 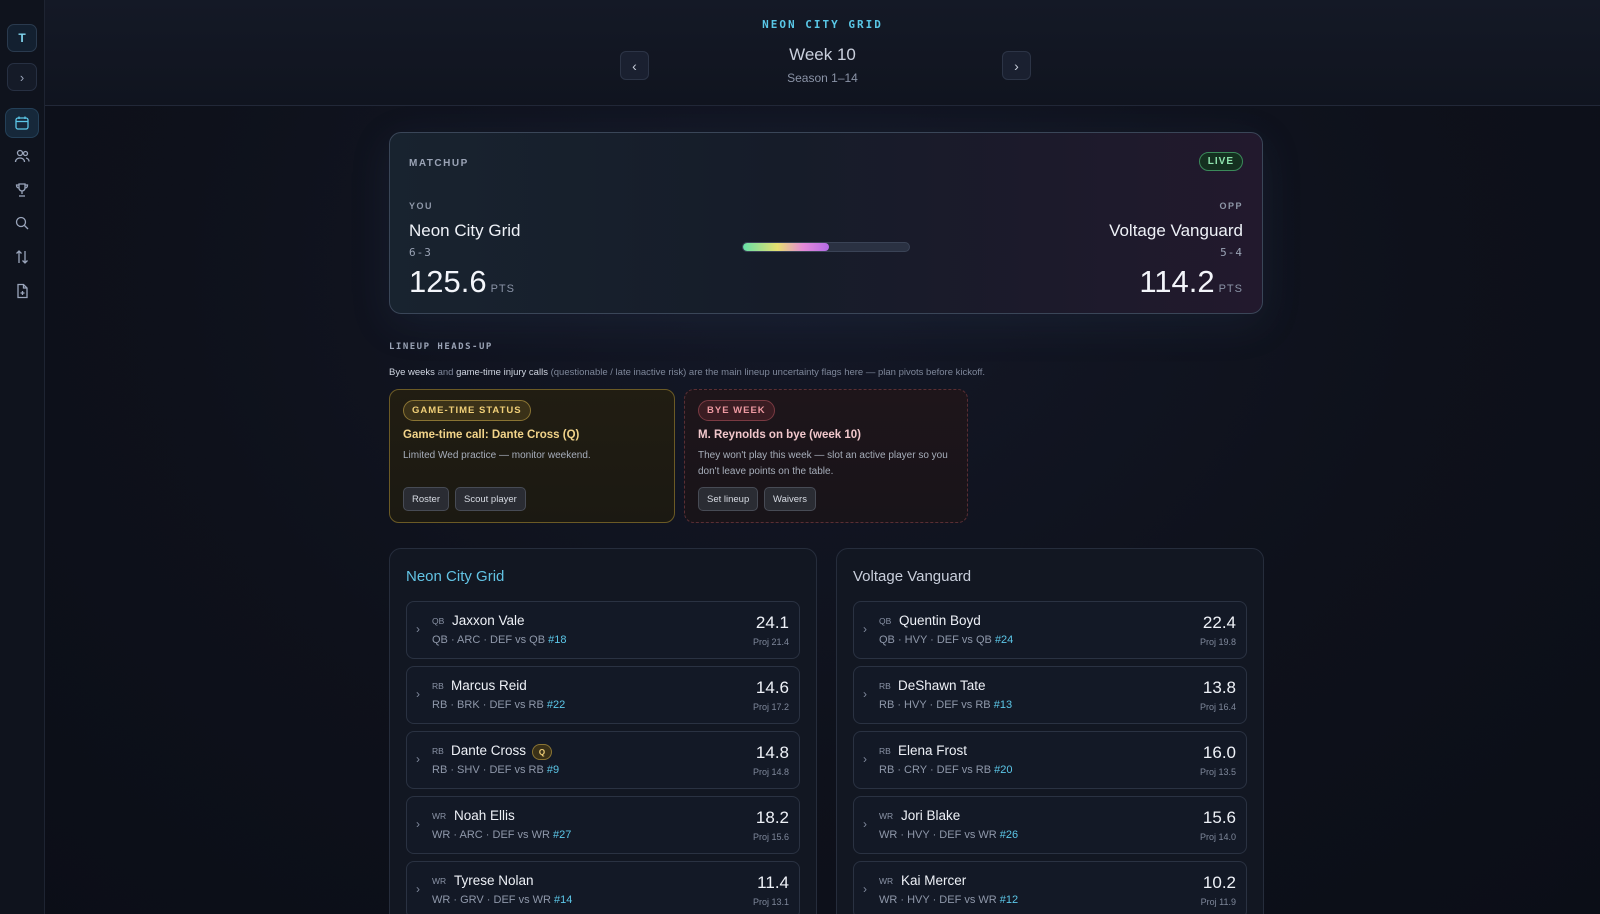 What do you see at coordinates (1217, 707) in the screenshot?
I see `player-projection: Proj 16.4` at bounding box center [1217, 707].